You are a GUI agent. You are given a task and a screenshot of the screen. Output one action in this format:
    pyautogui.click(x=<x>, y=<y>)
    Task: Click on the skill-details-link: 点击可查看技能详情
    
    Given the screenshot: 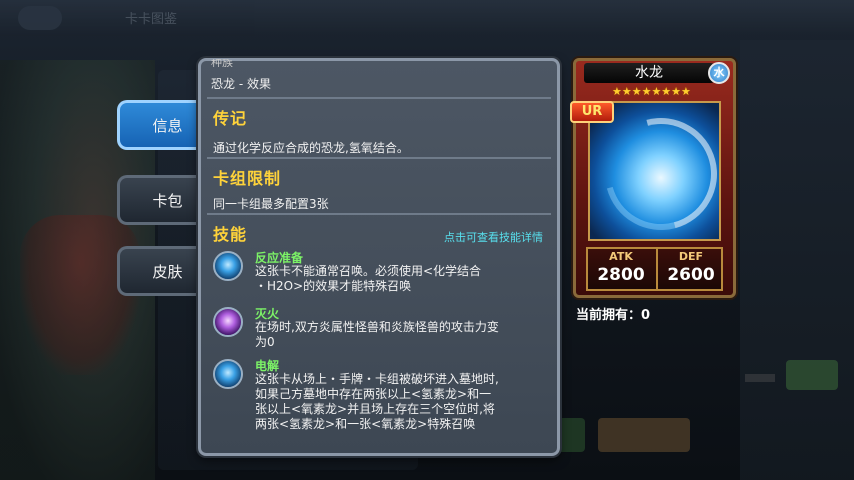 What is the action you would take?
    pyautogui.click(x=493, y=237)
    